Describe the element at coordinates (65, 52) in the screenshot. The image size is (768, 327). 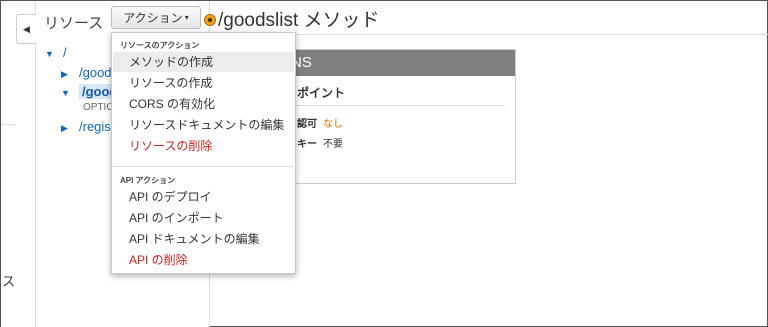
I see `tree-item-label: /` at that location.